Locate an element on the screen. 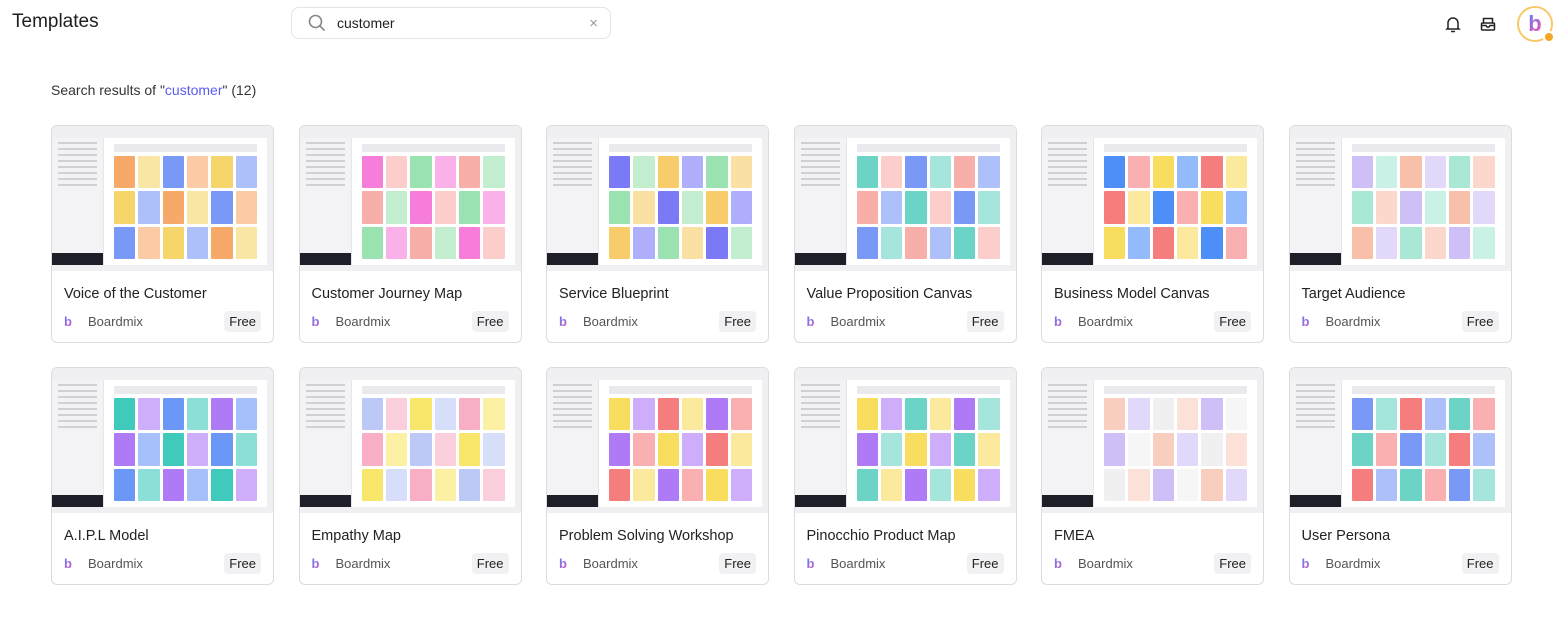 The width and height of the screenshot is (1555, 636). template-card: Business Model Canvas b Boardmix Free is located at coordinates (1152, 234).